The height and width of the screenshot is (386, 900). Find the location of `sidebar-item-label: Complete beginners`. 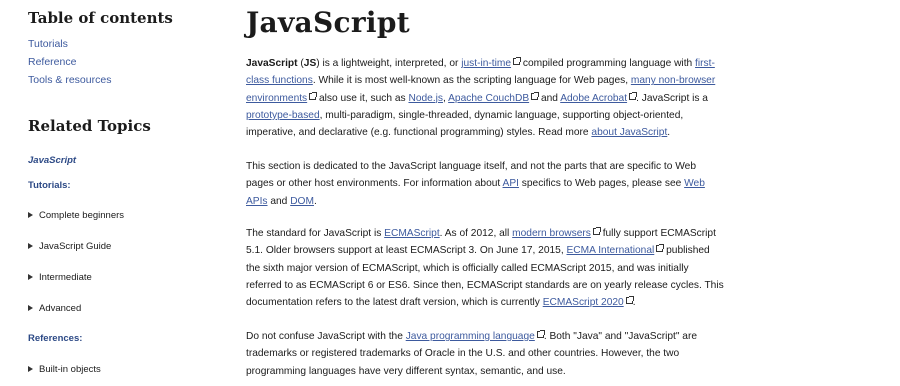

sidebar-item-label: Complete beginners is located at coordinates (82, 215).